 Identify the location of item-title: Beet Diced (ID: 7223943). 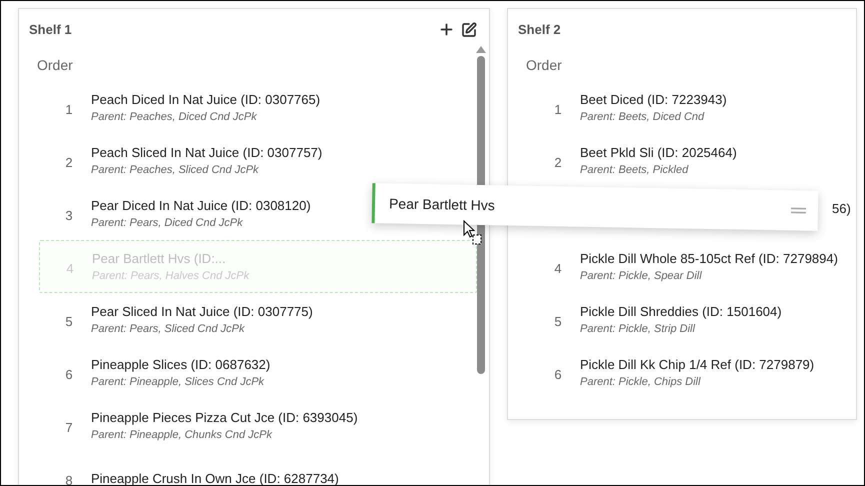
(653, 99).